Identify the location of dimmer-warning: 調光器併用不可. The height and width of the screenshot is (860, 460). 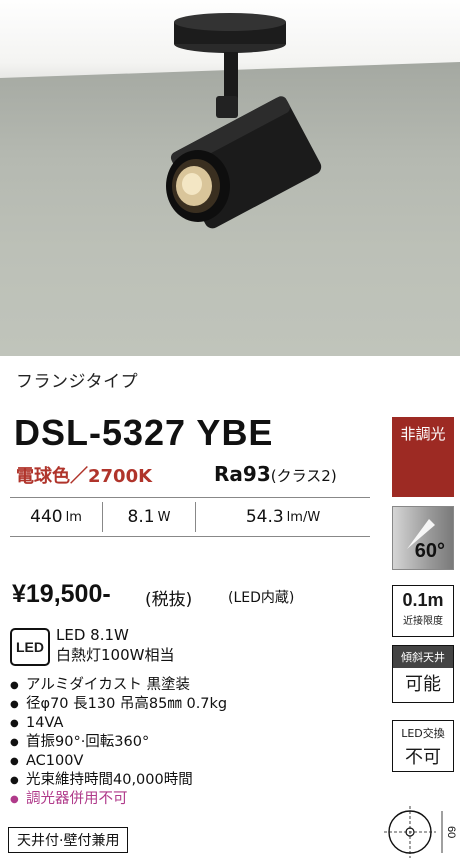
(118, 799).